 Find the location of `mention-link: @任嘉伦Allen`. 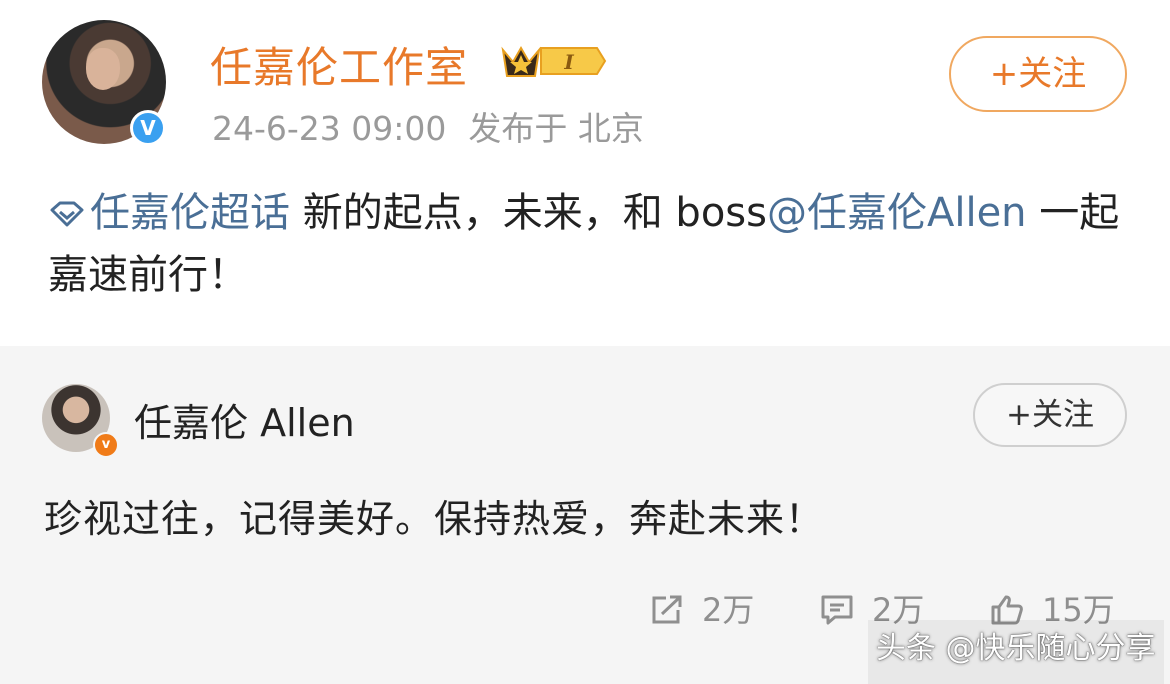

mention-link: @任嘉伦Allen is located at coordinates (897, 213).